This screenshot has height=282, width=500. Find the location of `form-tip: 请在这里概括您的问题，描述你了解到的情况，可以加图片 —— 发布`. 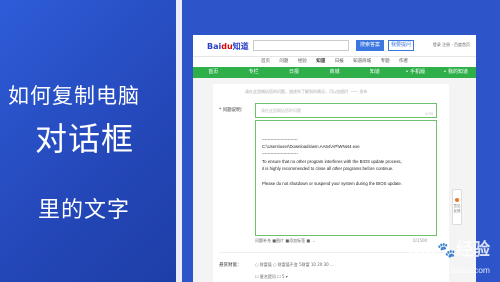

form-tip: 请在这里概括您的问题，描述你了解到的情况，可以加图片 —— 发布 is located at coordinates (306, 91).